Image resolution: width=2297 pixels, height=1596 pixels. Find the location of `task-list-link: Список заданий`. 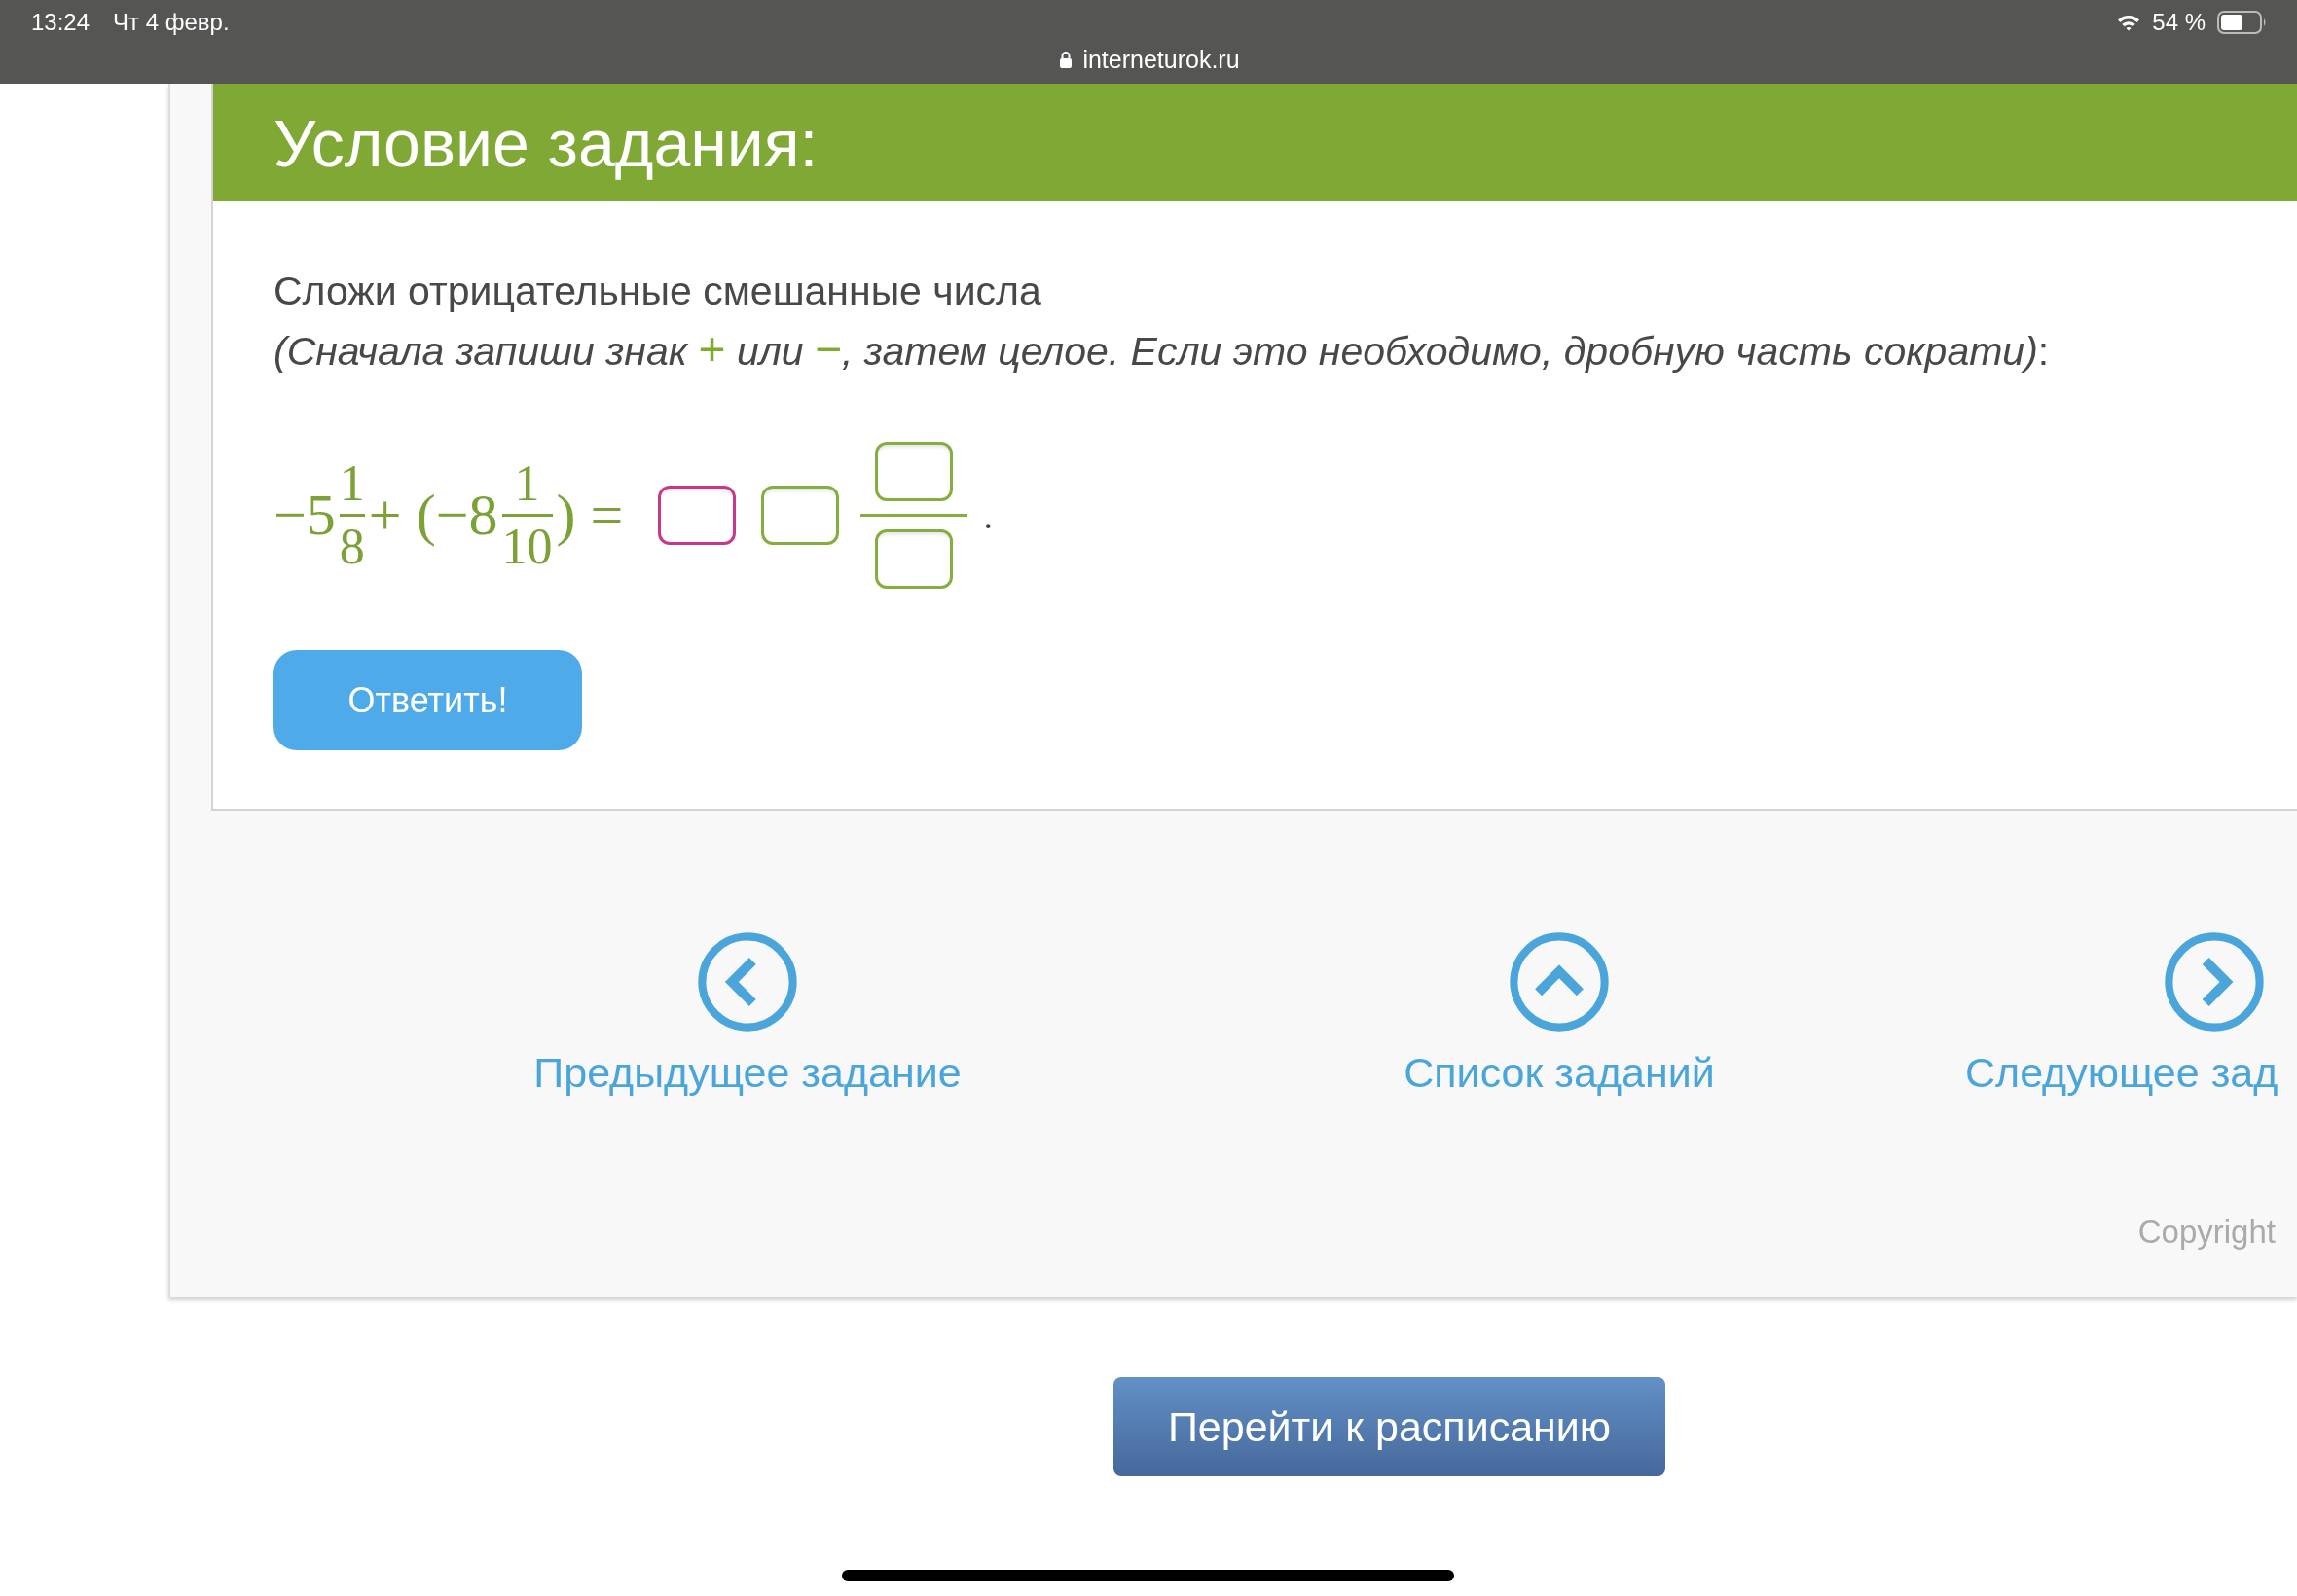

task-list-link: Список заданий is located at coordinates (1559, 1016).